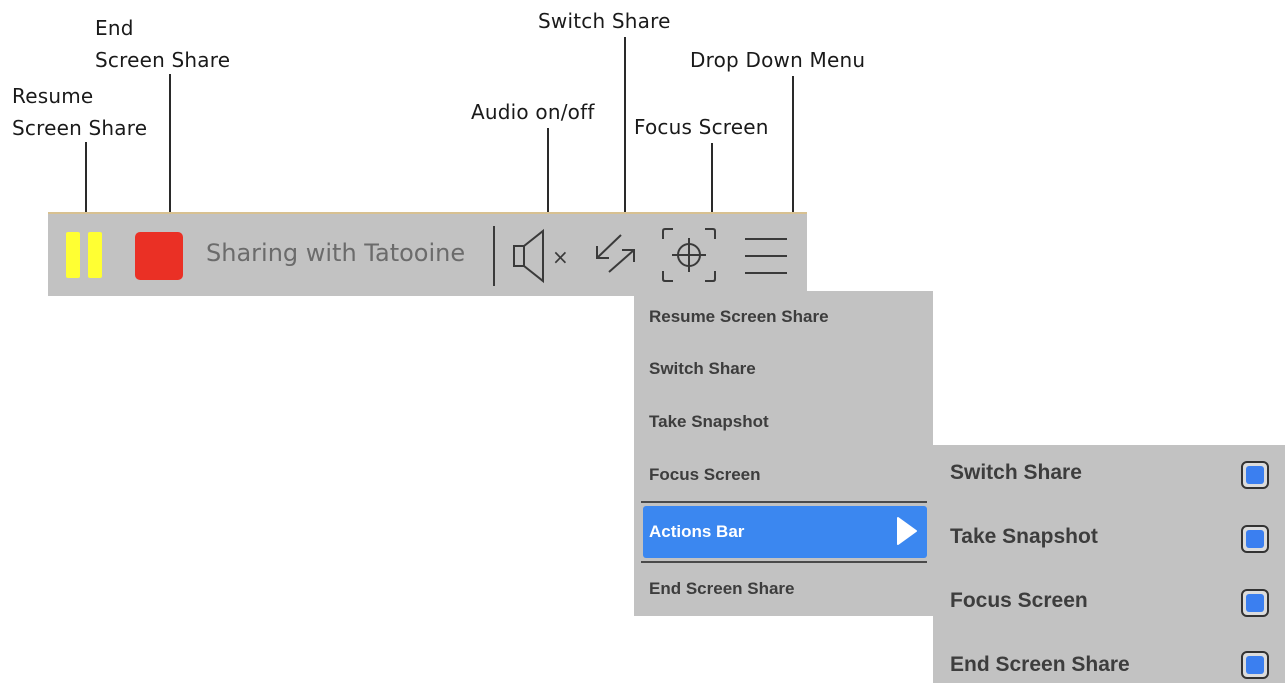 This screenshot has height=683, width=1285. Describe the element at coordinates (159, 256) in the screenshot. I see `stop-icon` at that location.